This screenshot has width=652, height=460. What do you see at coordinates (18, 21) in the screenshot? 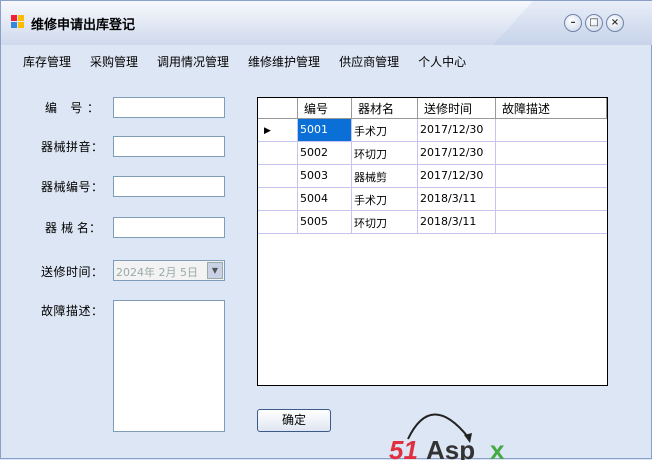
I see `app-icon` at bounding box center [18, 21].